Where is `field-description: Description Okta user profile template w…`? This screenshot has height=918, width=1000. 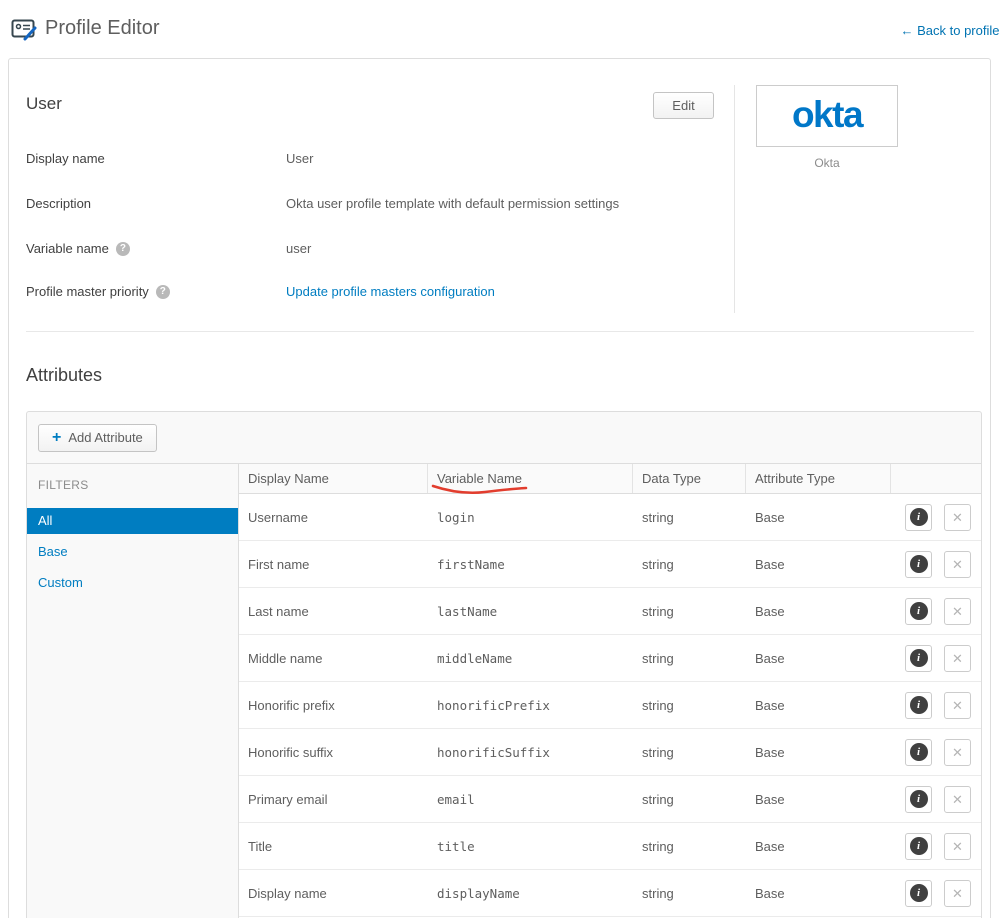
field-description: Description Okta user profile template w… is located at coordinates (322, 205).